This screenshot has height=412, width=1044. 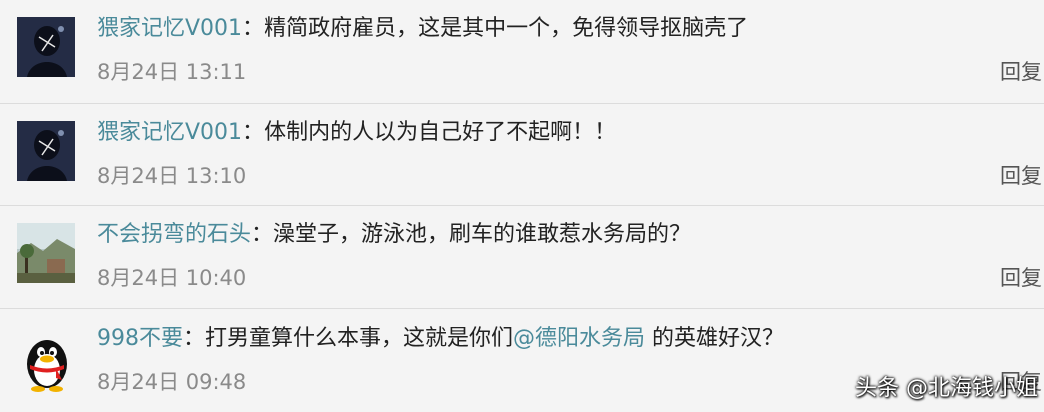 What do you see at coordinates (522, 308) in the screenshot?
I see `divider` at bounding box center [522, 308].